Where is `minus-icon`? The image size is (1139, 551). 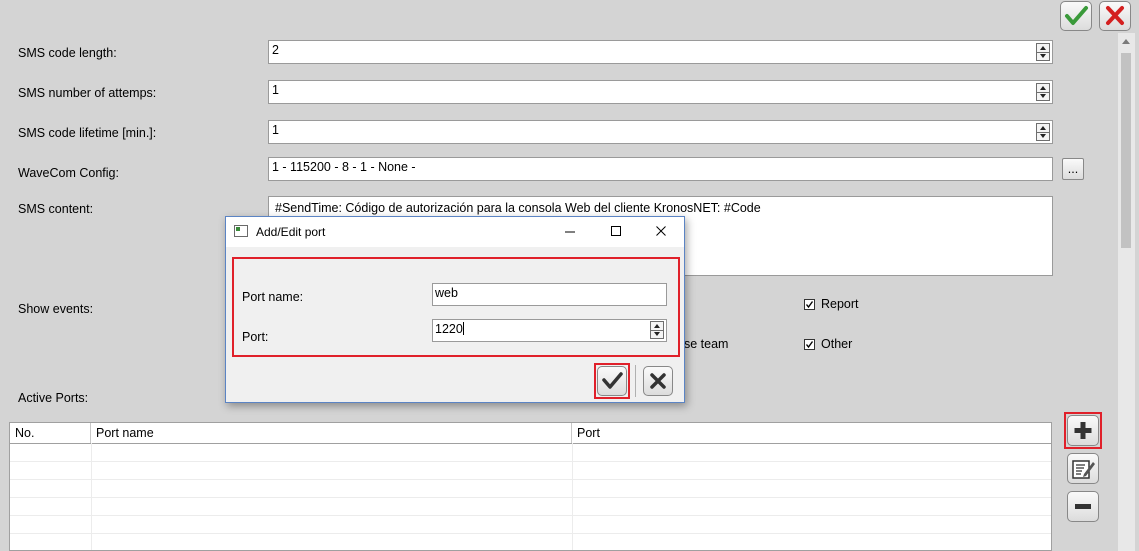
minus-icon is located at coordinates (1083, 506).